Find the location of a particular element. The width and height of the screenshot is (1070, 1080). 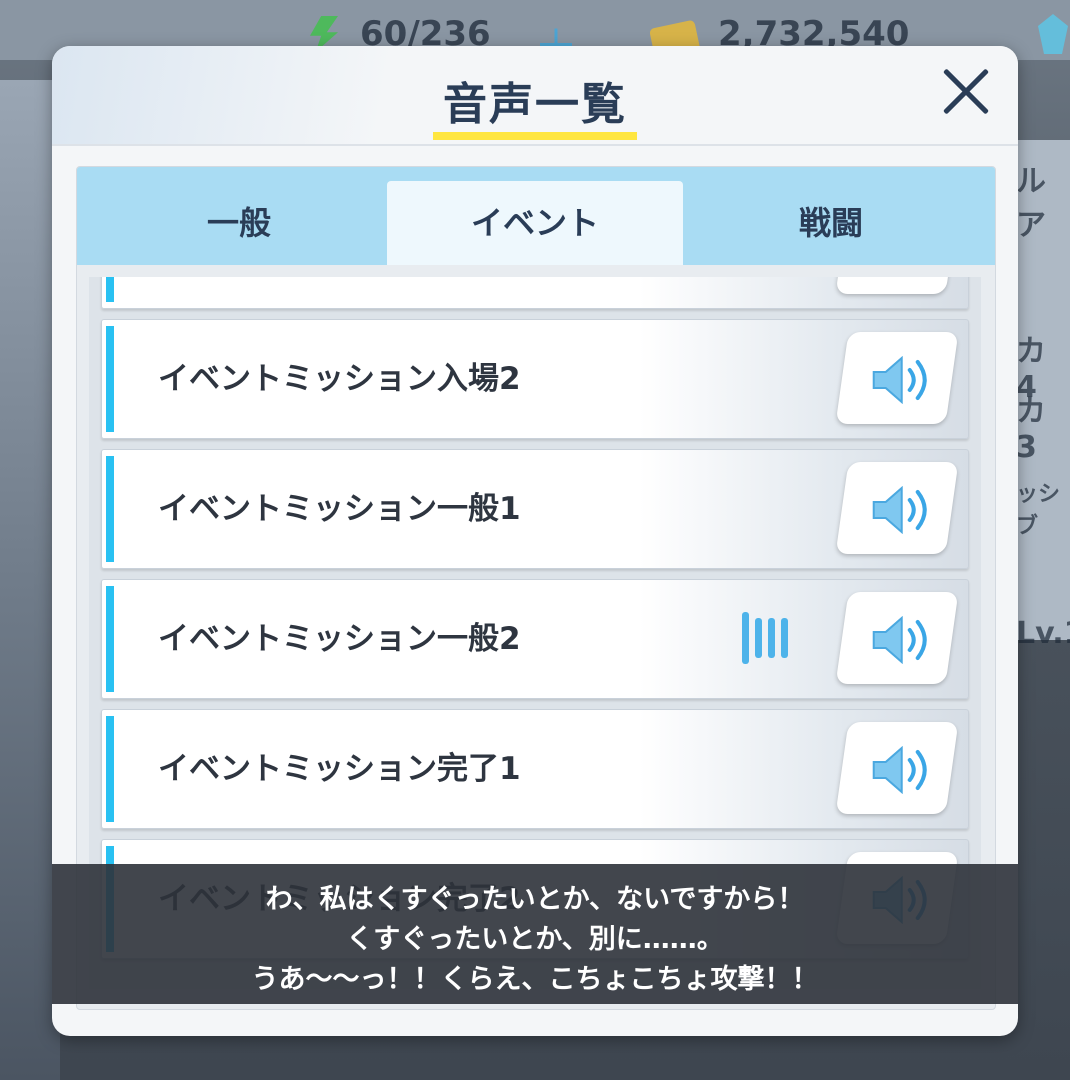

voice-label: イベントミッション入場2 is located at coordinates (339, 379).